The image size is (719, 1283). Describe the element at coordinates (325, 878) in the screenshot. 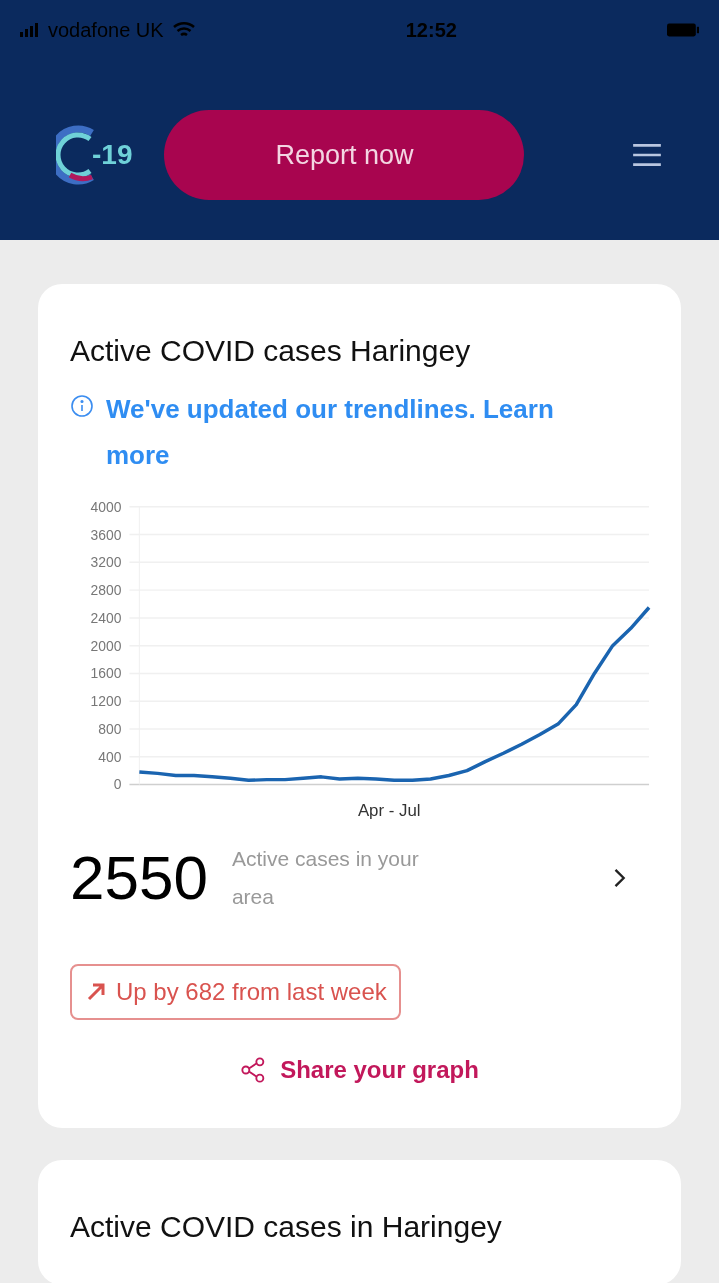

I see `case-count-label: Active cases in your area` at that location.